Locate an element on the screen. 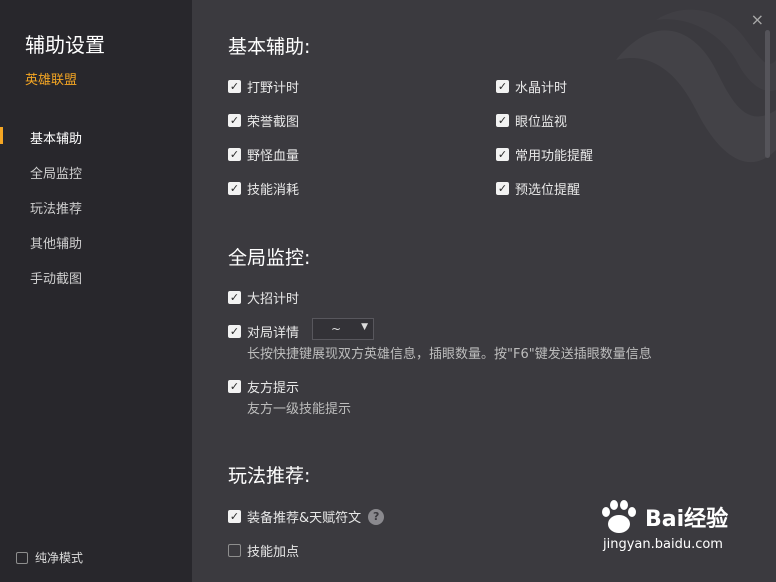 This screenshot has height=582, width=776. watermark-text: Bai经验 is located at coordinates (687, 519).